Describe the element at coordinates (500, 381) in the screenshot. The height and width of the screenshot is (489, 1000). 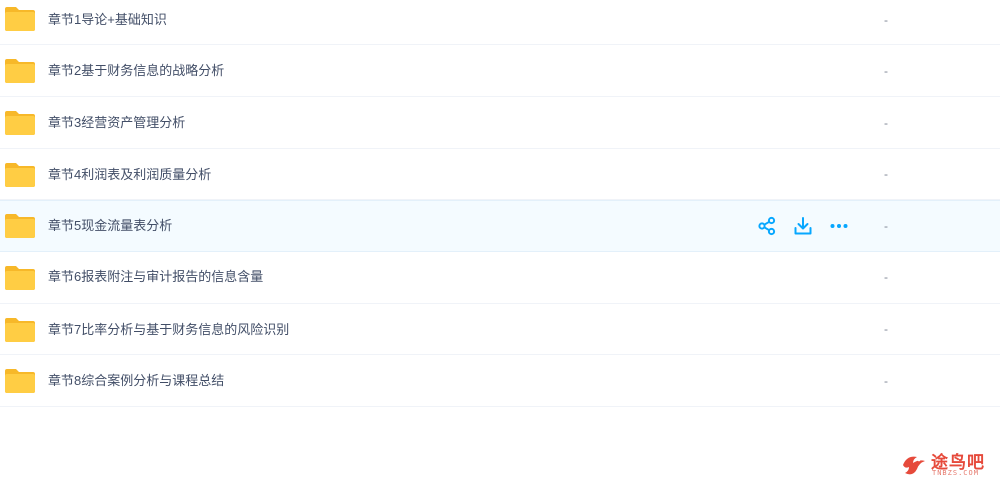
I see `file-row: 章节8综合案例分析与课程总结 -` at that location.